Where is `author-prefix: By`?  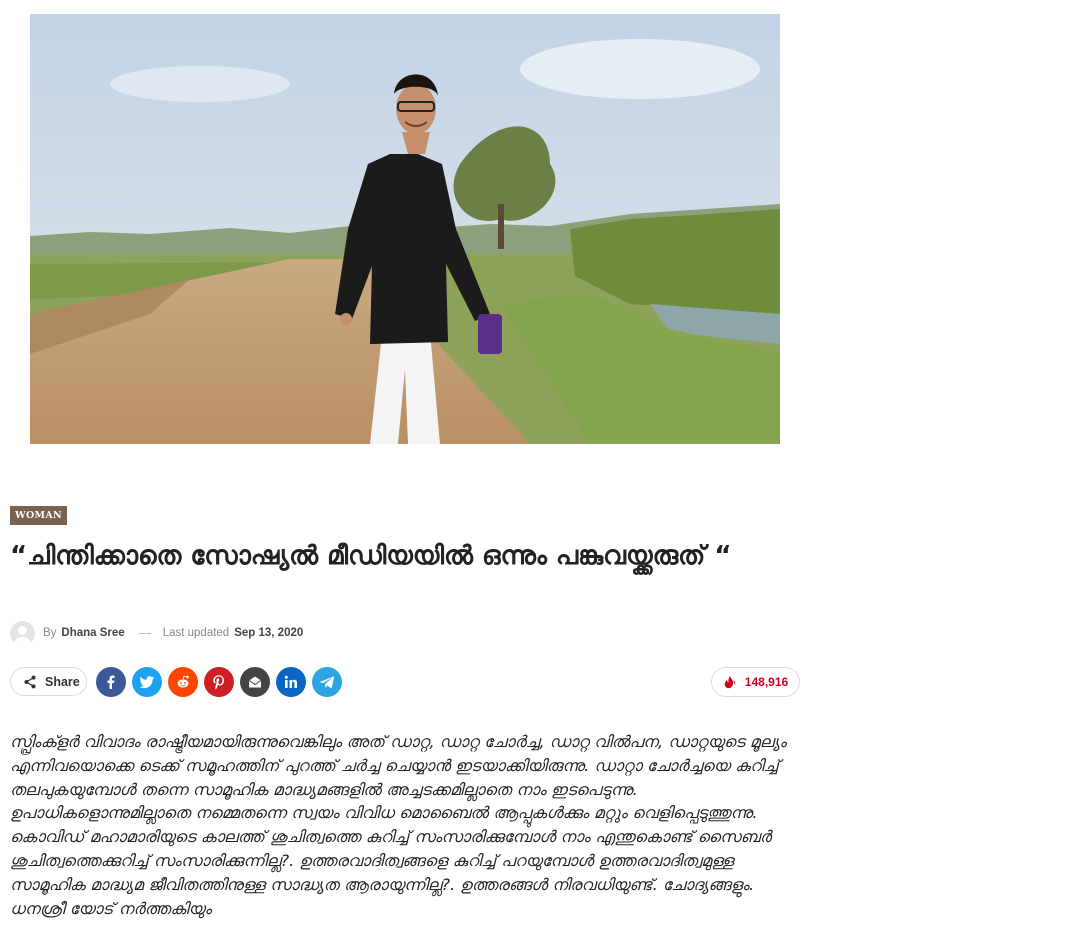 author-prefix: By is located at coordinates (50, 633).